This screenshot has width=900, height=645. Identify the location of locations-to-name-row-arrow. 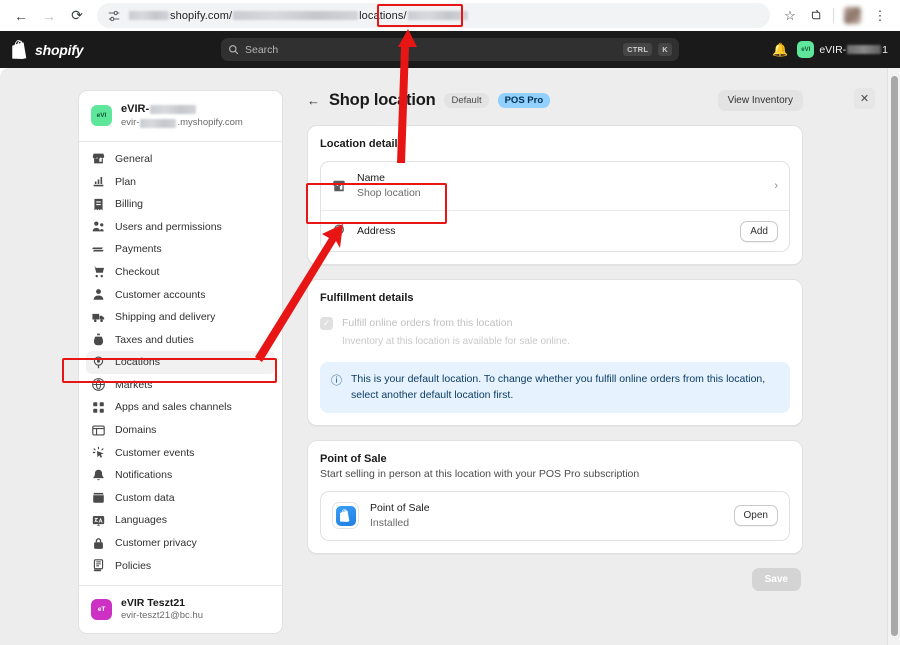
(299, 293).